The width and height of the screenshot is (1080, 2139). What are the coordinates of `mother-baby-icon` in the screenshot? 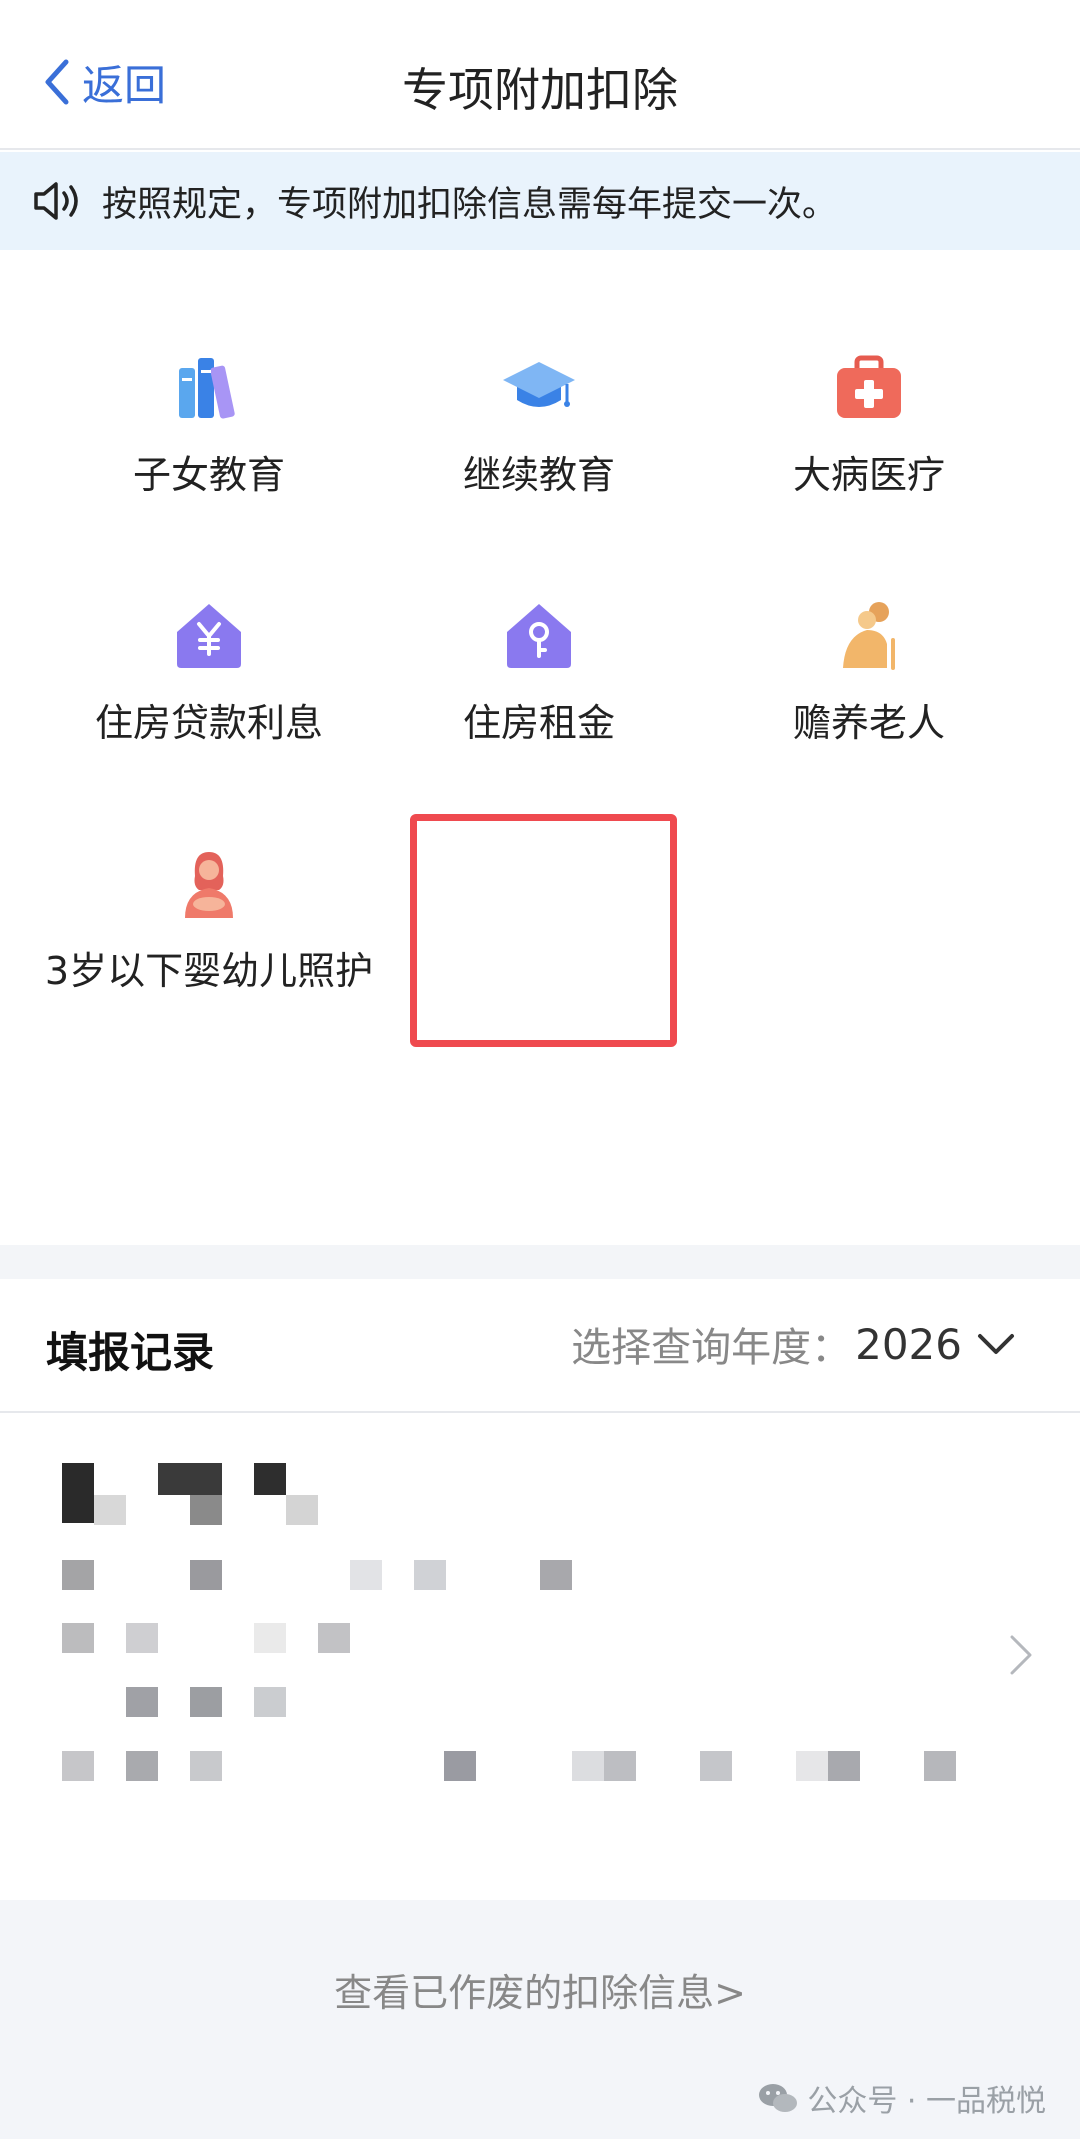 It's located at (209, 885).